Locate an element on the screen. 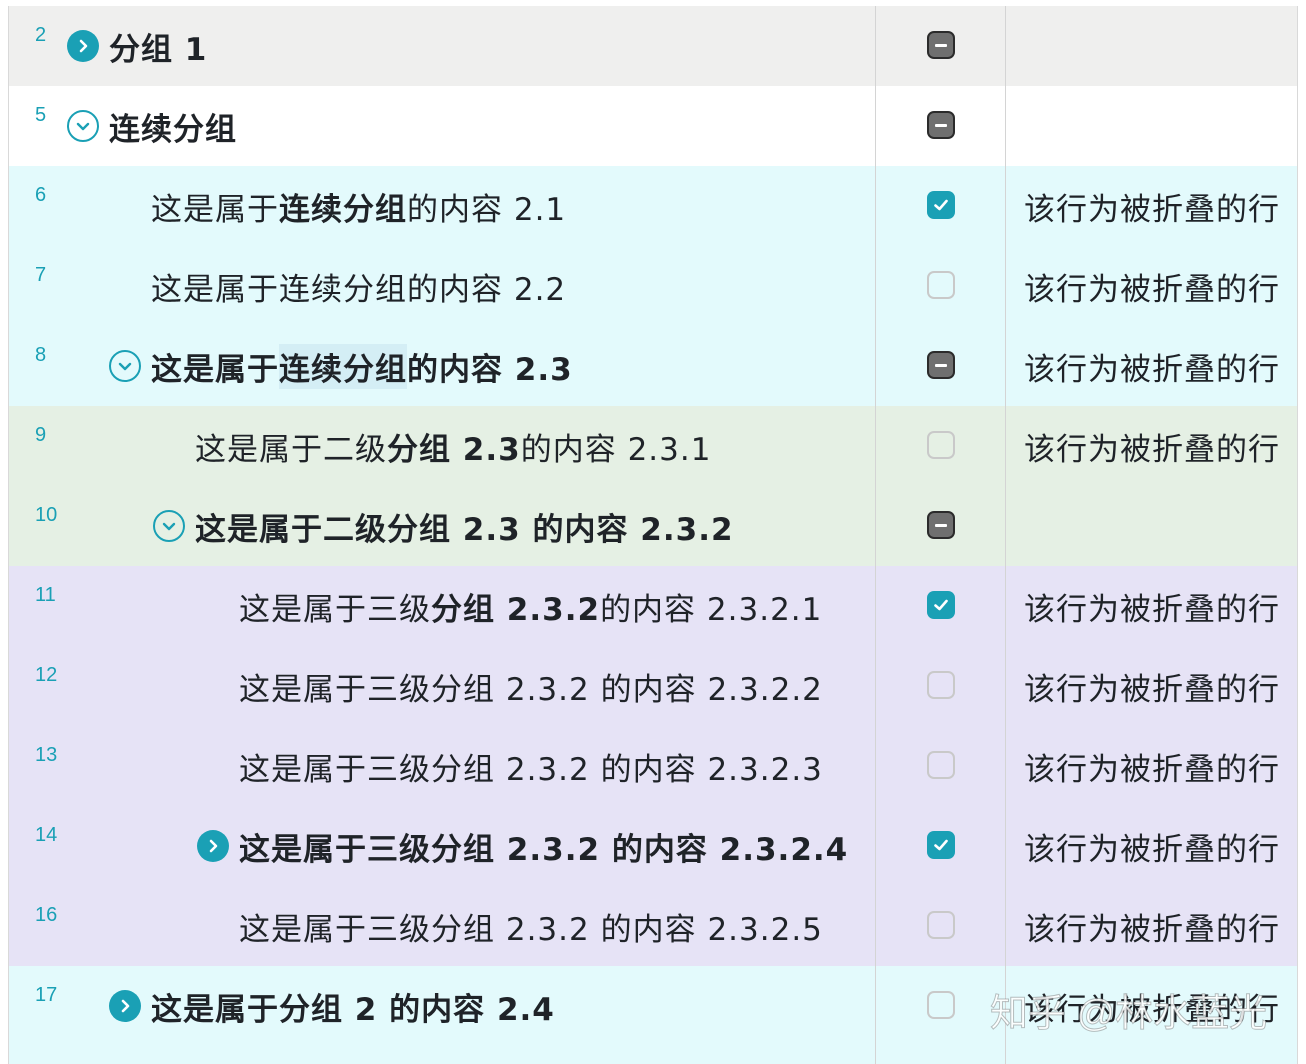 This screenshot has width=1306, height=1064. table-row: 2 分组 1 is located at coordinates (653, 46).